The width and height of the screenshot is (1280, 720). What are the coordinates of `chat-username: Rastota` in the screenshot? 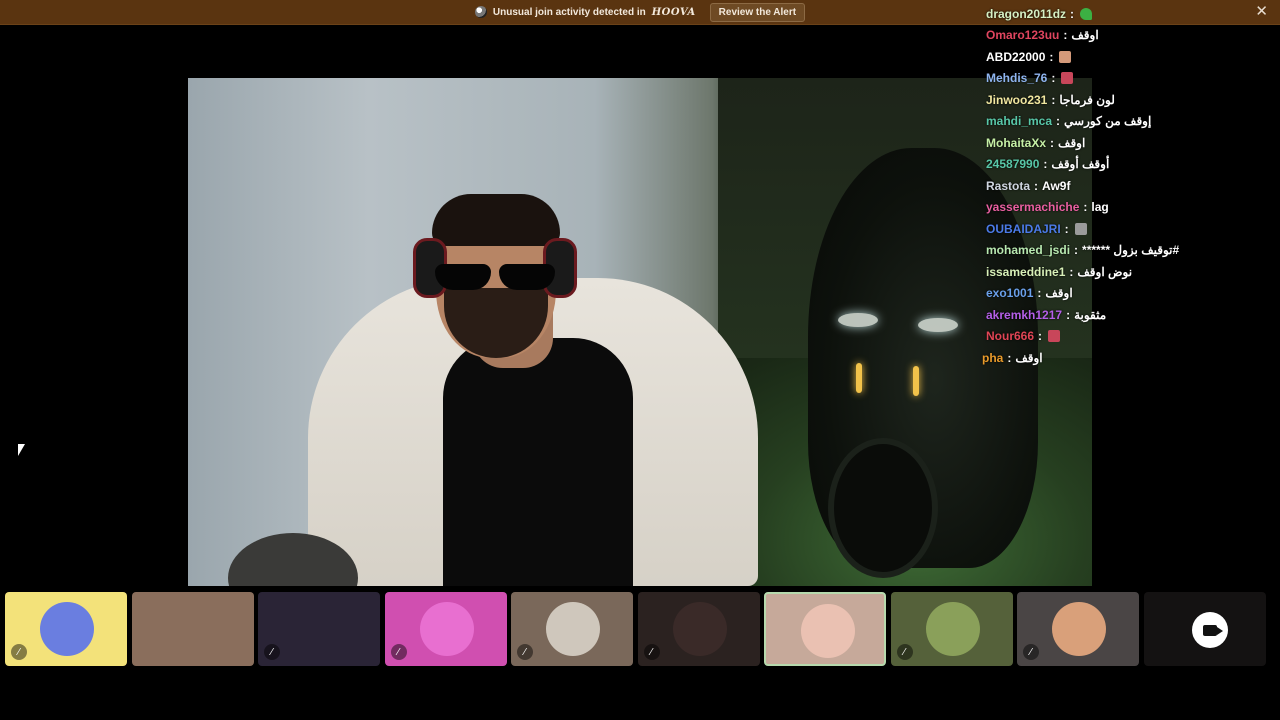 It's located at (1008, 186).